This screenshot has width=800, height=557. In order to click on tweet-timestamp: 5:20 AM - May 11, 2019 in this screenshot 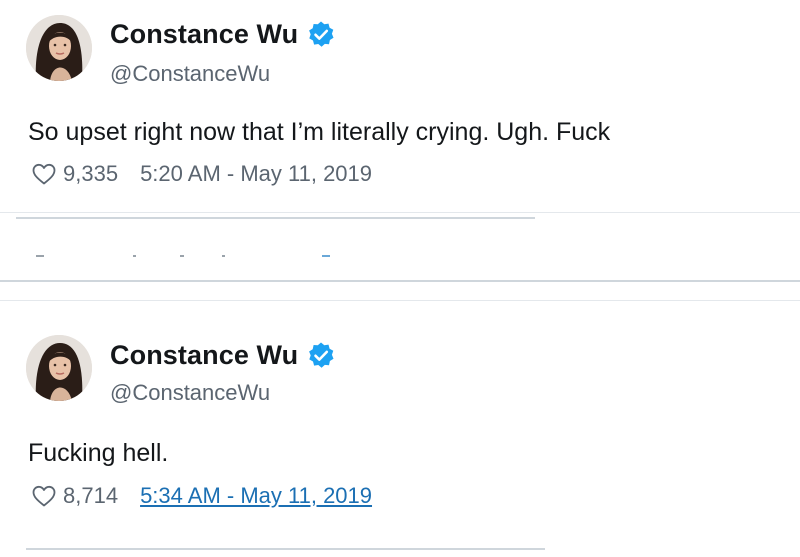, I will do `click(256, 174)`.